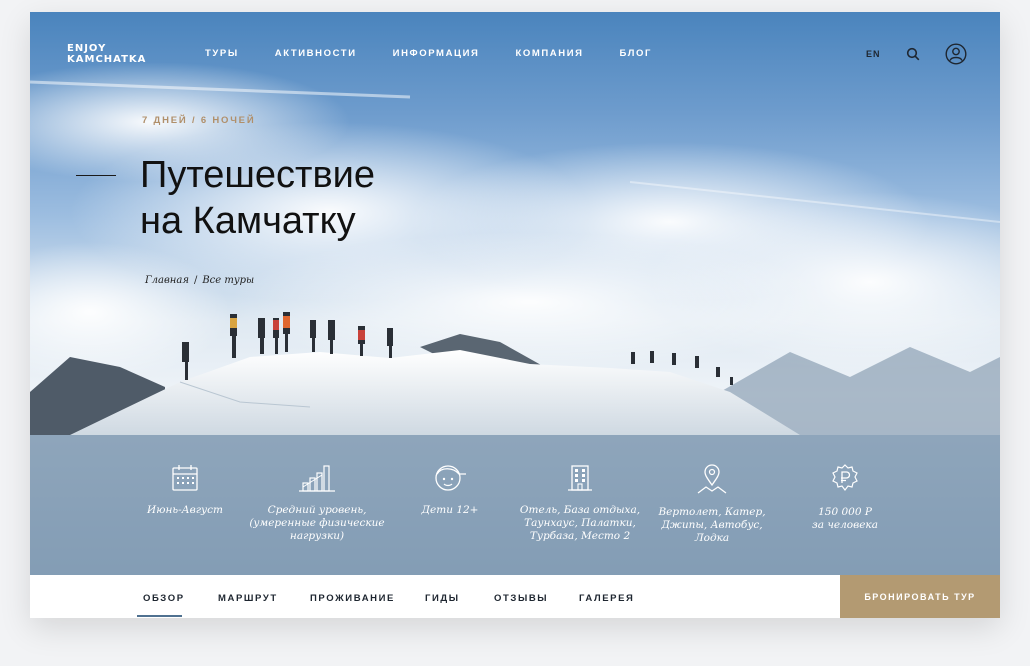 The width and height of the screenshot is (1030, 666). What do you see at coordinates (164, 598) in the screenshot?
I see `tab-overview: ОБЗОР` at bounding box center [164, 598].